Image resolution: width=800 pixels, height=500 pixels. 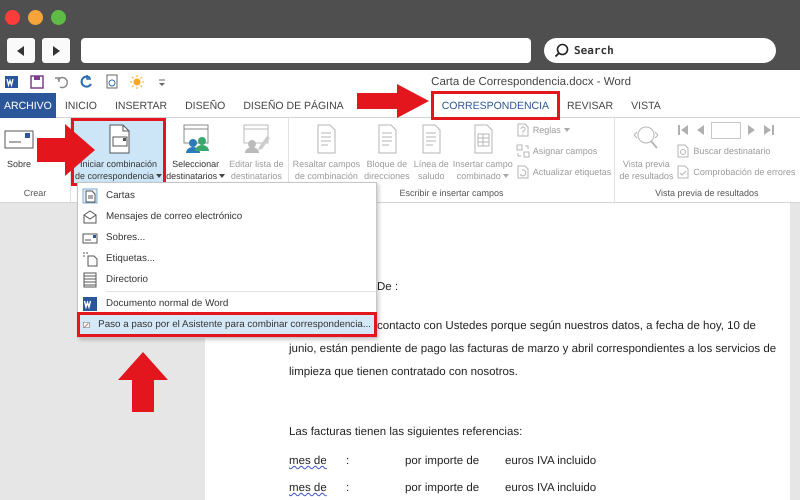 What do you see at coordinates (306, 50) in the screenshot?
I see `address-field` at bounding box center [306, 50].